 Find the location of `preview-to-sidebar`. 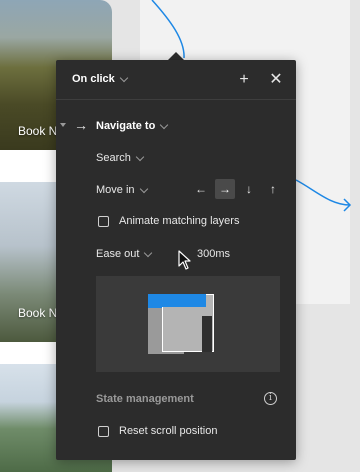

preview-to-sidebar is located at coordinates (207, 334).